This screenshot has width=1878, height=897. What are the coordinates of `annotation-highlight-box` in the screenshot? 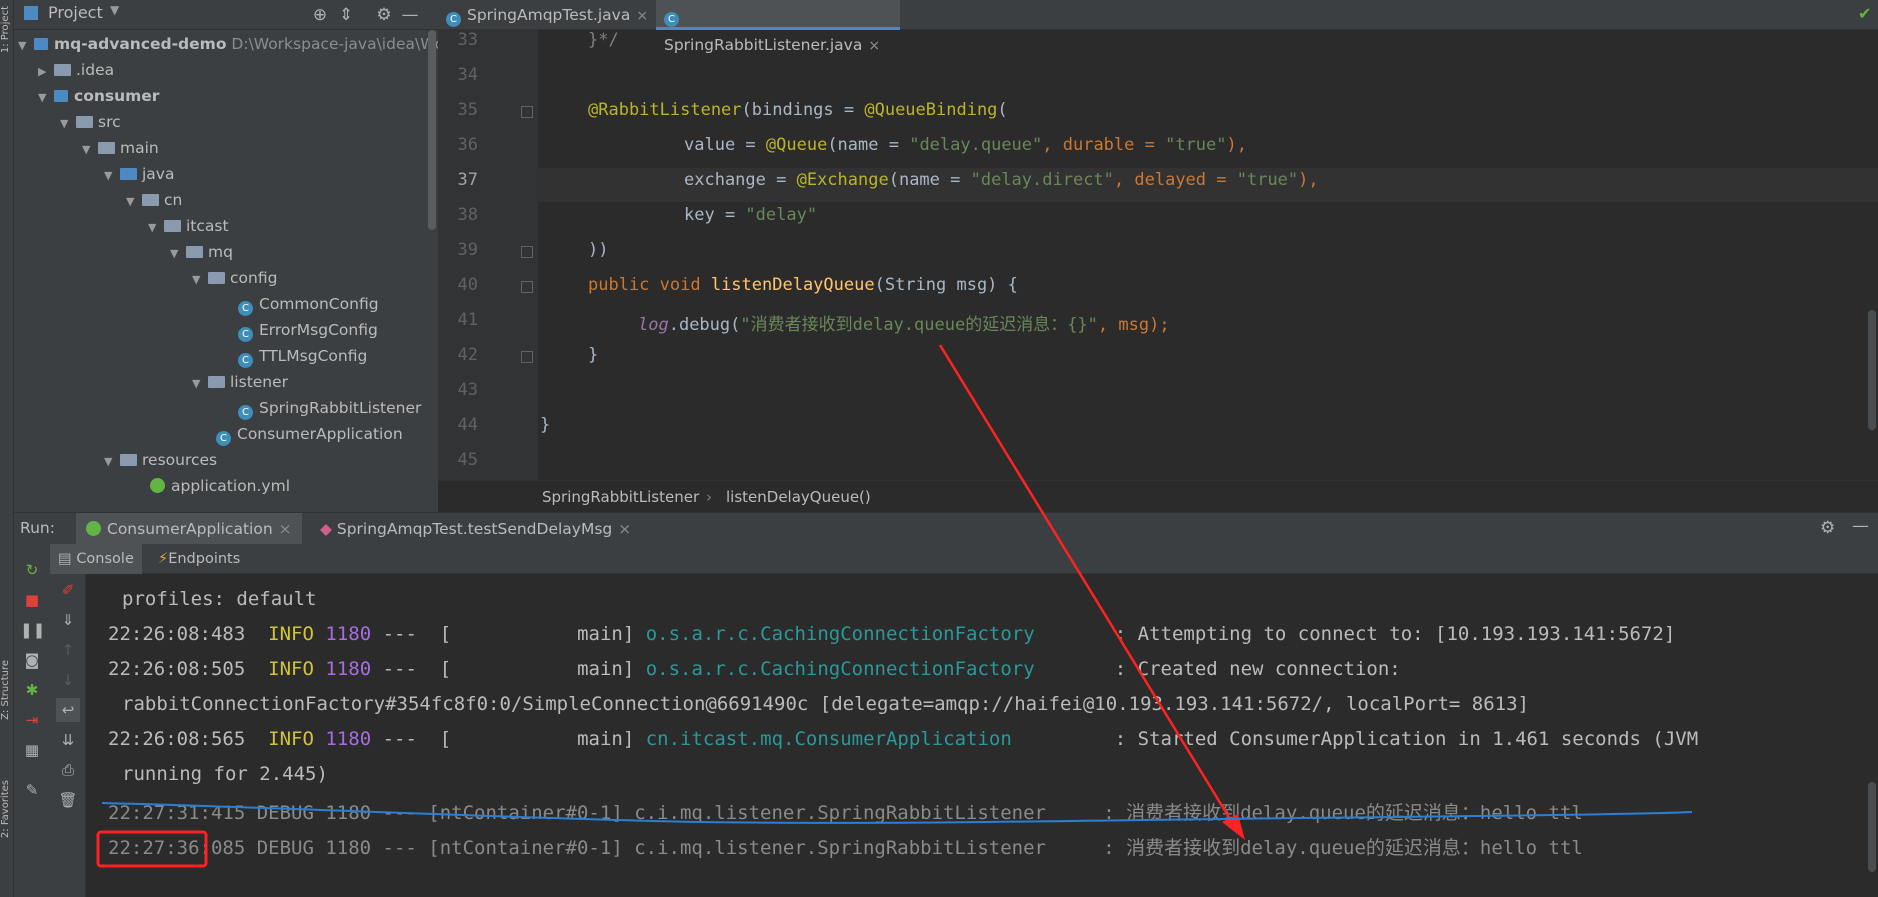 It's located at (152, 849).